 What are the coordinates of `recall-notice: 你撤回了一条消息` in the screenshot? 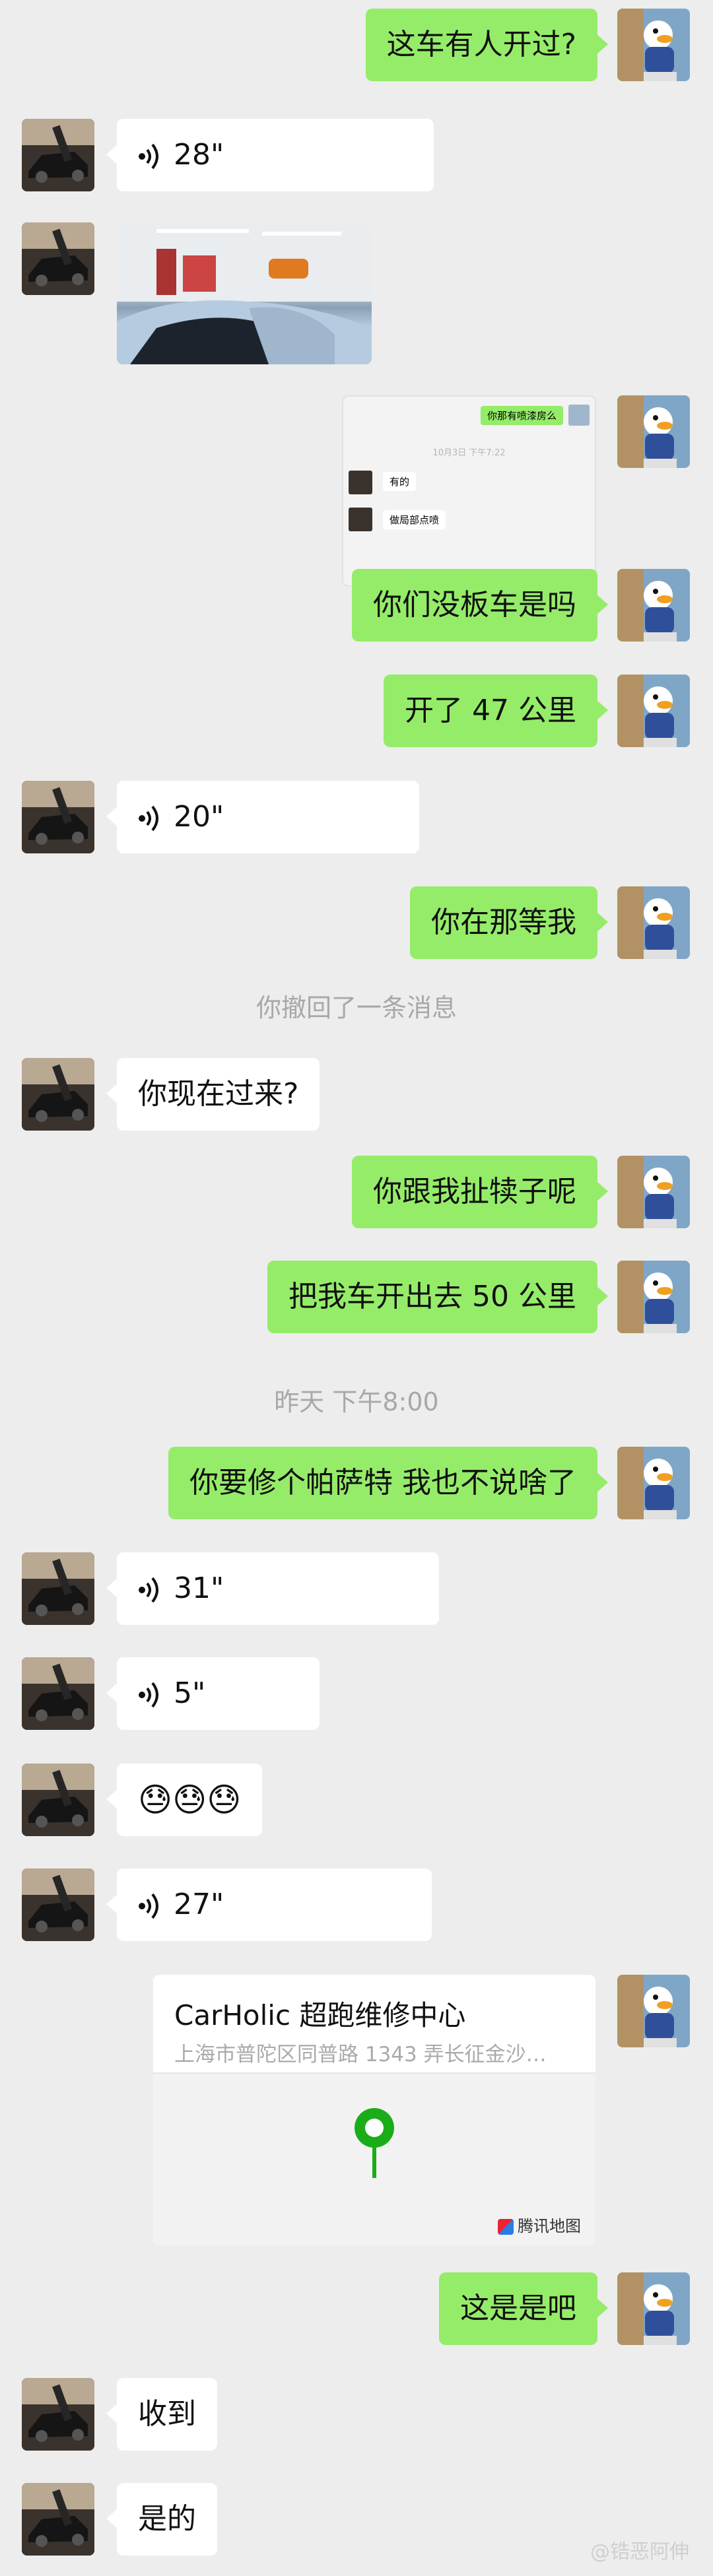 It's located at (356, 1007).